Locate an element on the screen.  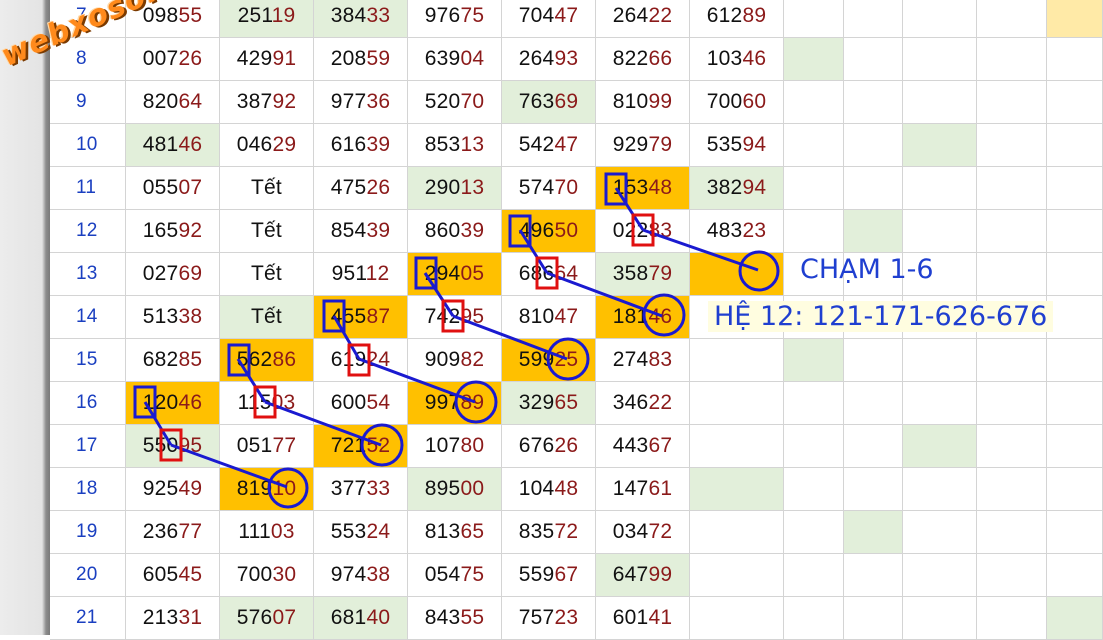
result-cell: 74295 is located at coordinates (455, 317).